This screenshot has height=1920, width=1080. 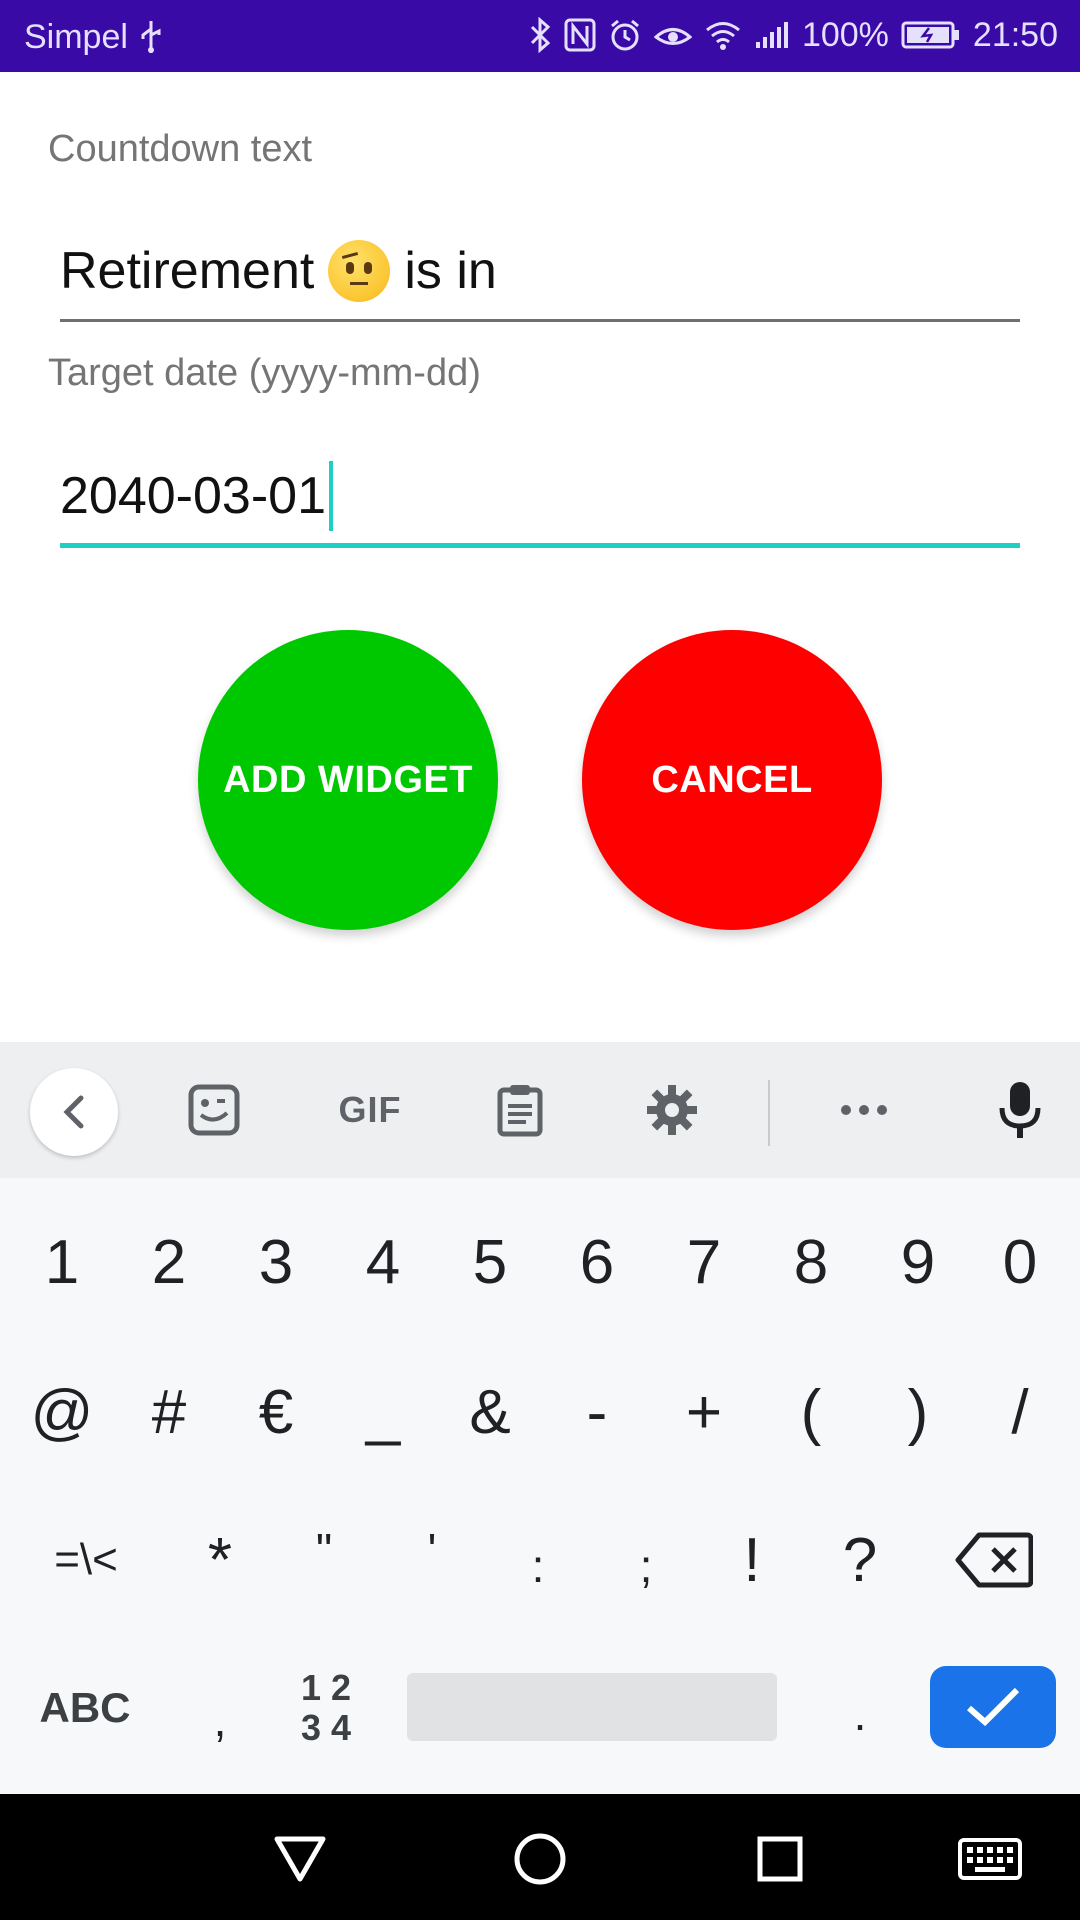 I want to click on key-slash: /, so click(x=1020, y=1412).